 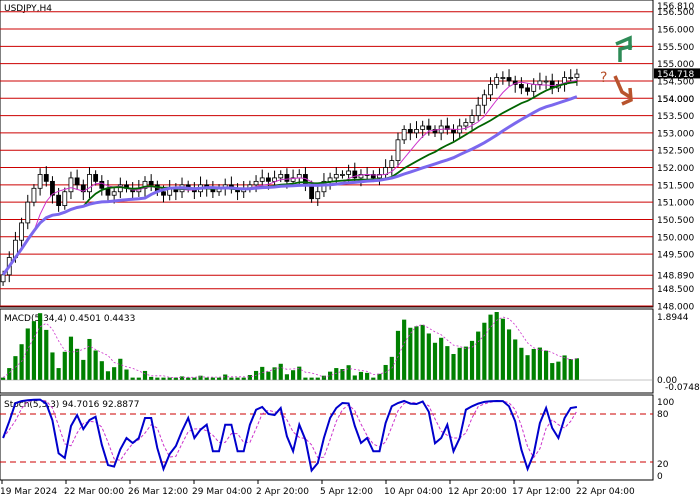 What do you see at coordinates (158, 492) in the screenshot?
I see `x-tick-label: 26 Mar 12:00` at bounding box center [158, 492].